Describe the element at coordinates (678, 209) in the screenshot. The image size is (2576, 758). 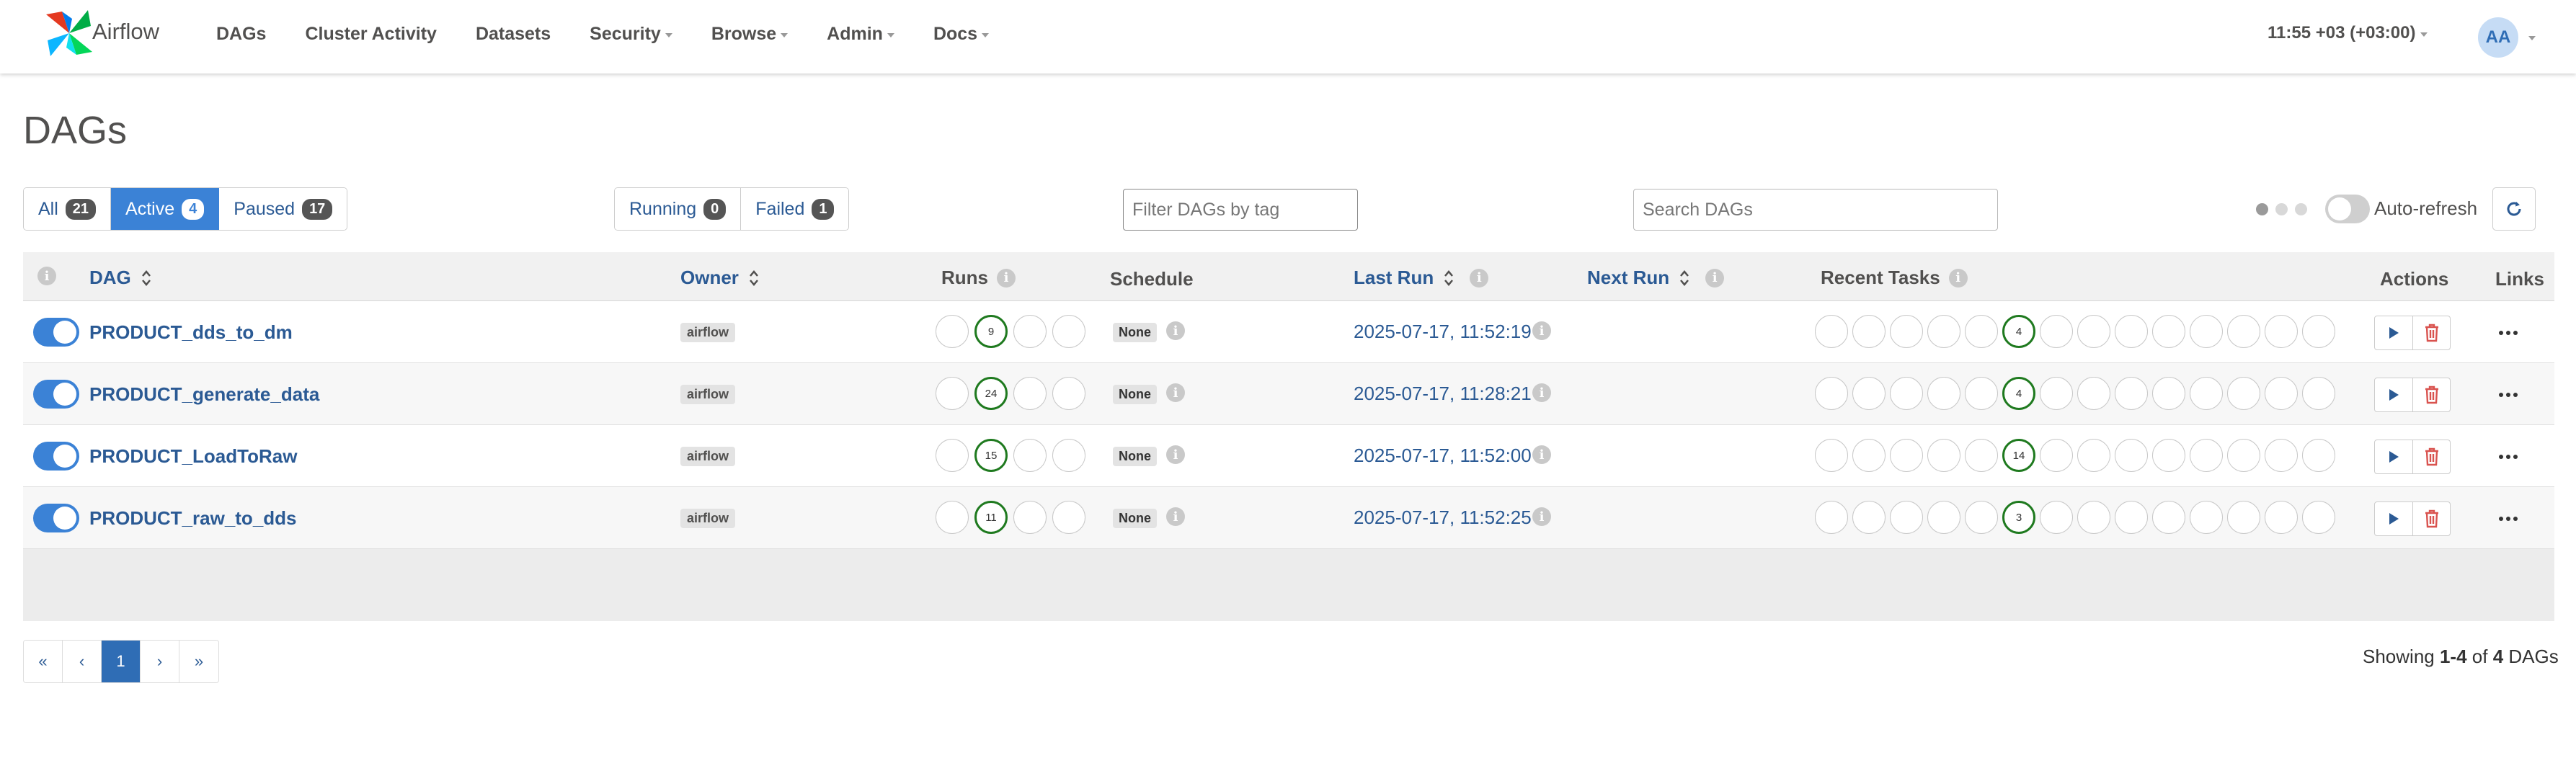
I see `filter-running-button: Running 0` at that location.